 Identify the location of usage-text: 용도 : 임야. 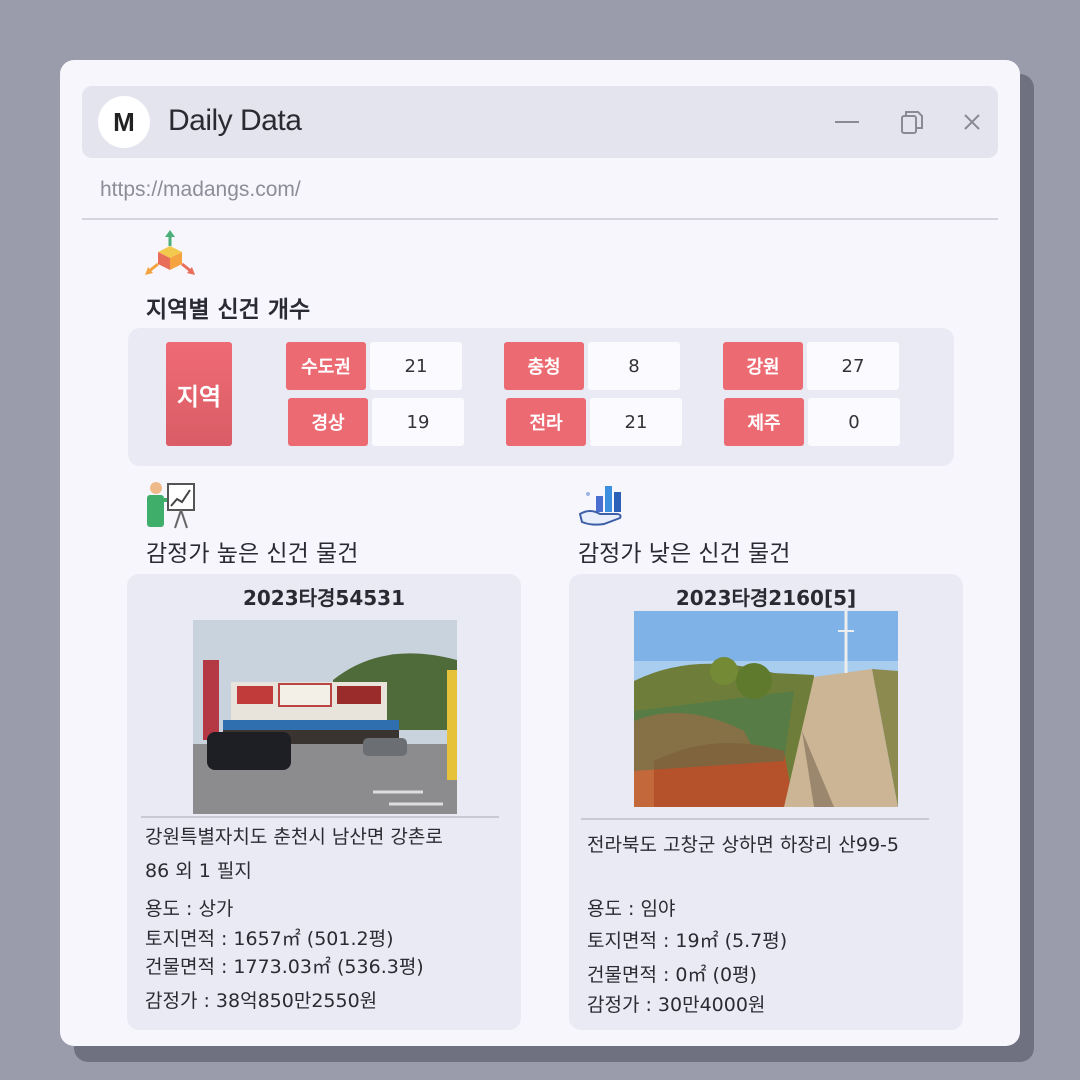
(631, 909).